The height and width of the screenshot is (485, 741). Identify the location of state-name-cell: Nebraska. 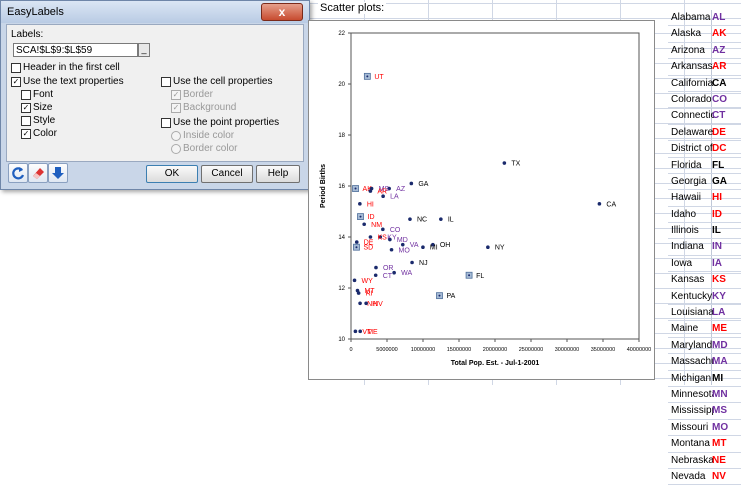
(692, 460).